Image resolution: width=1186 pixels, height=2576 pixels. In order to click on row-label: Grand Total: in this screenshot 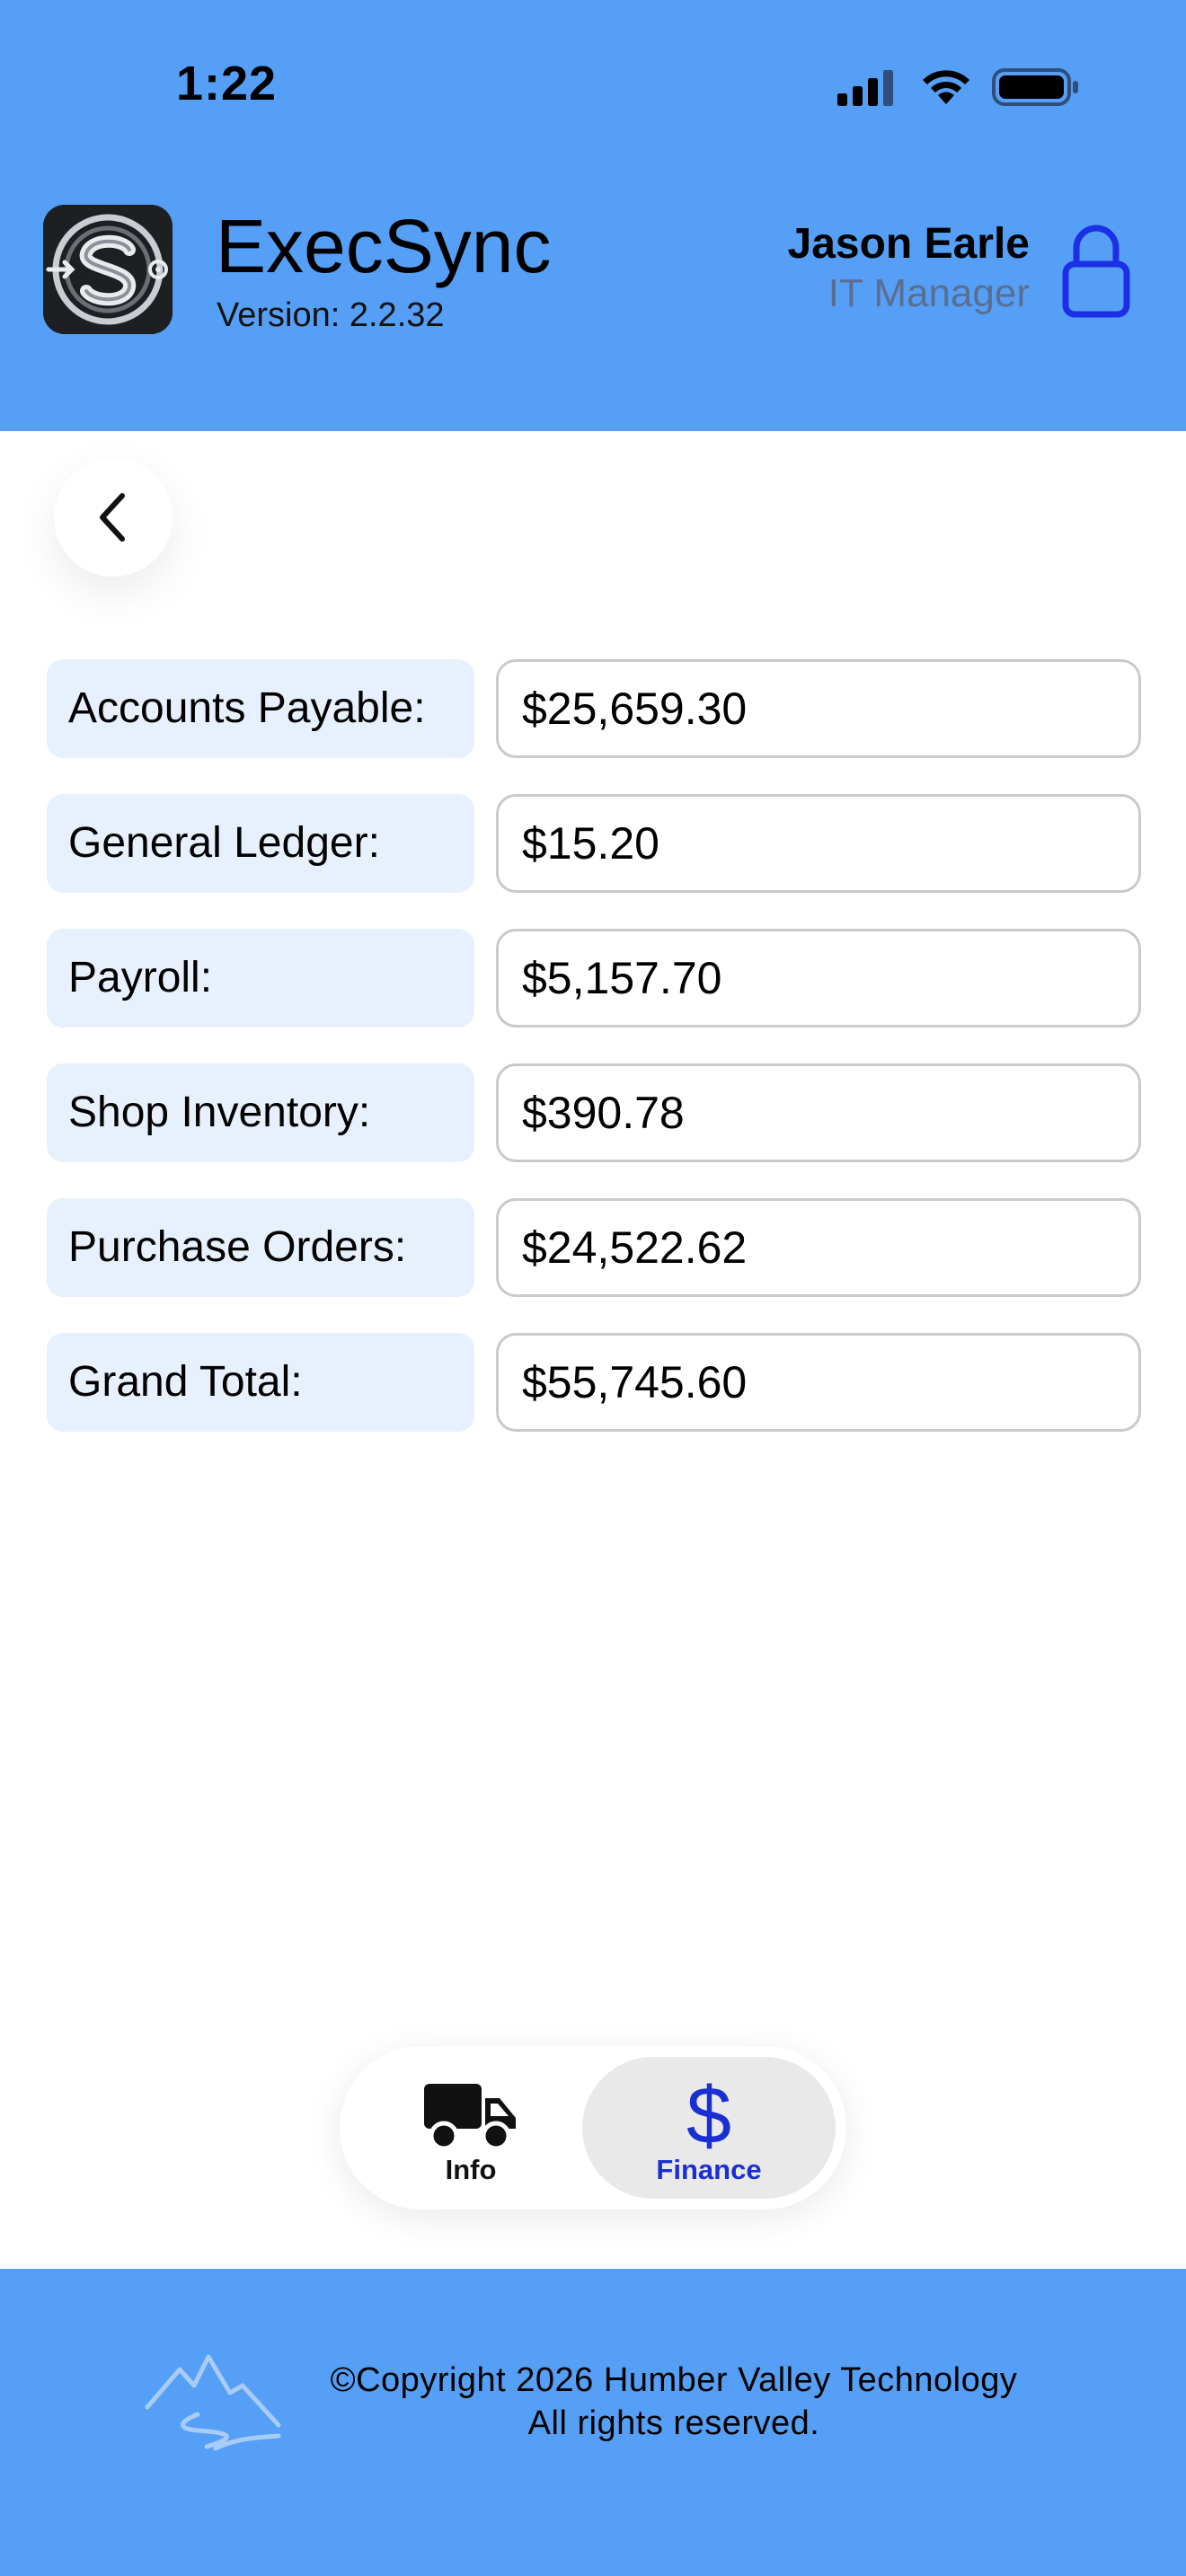, I will do `click(260, 1382)`.